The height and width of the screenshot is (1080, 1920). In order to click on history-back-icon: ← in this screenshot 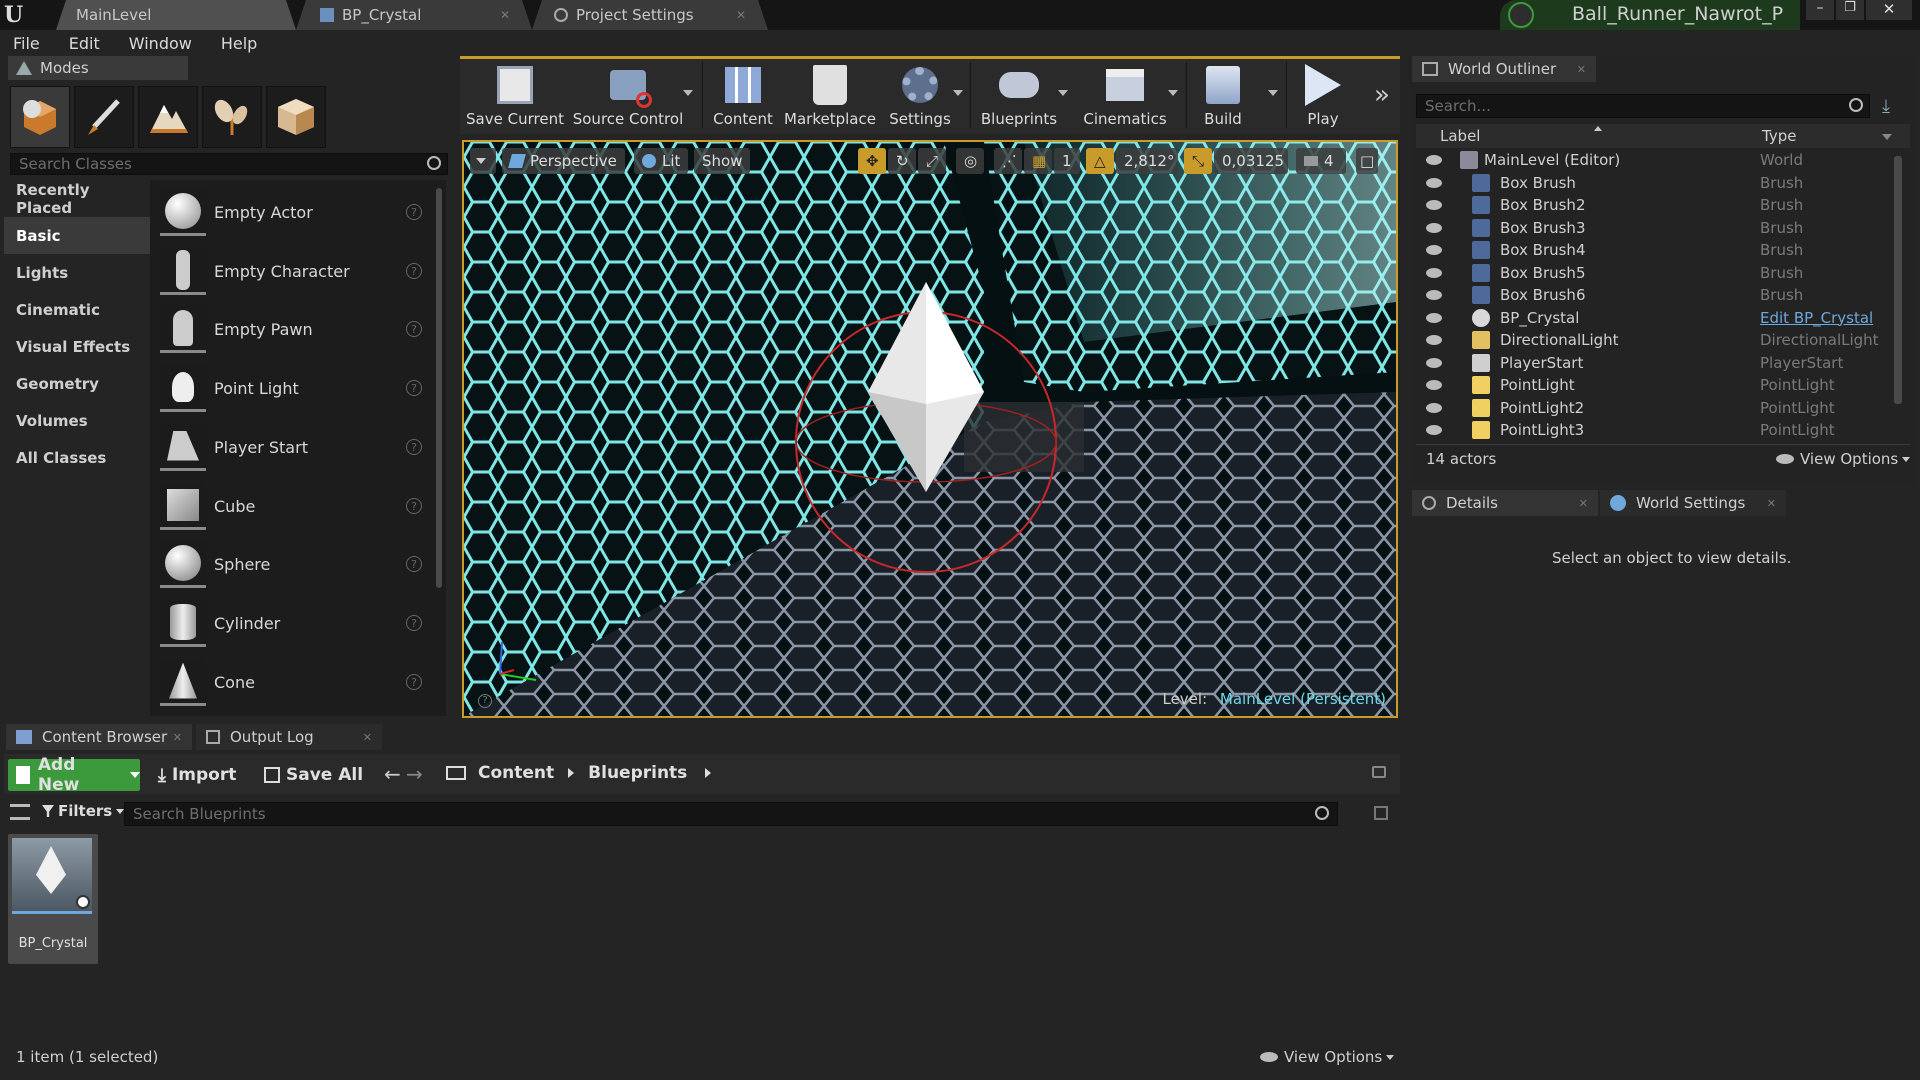, I will do `click(392, 774)`.